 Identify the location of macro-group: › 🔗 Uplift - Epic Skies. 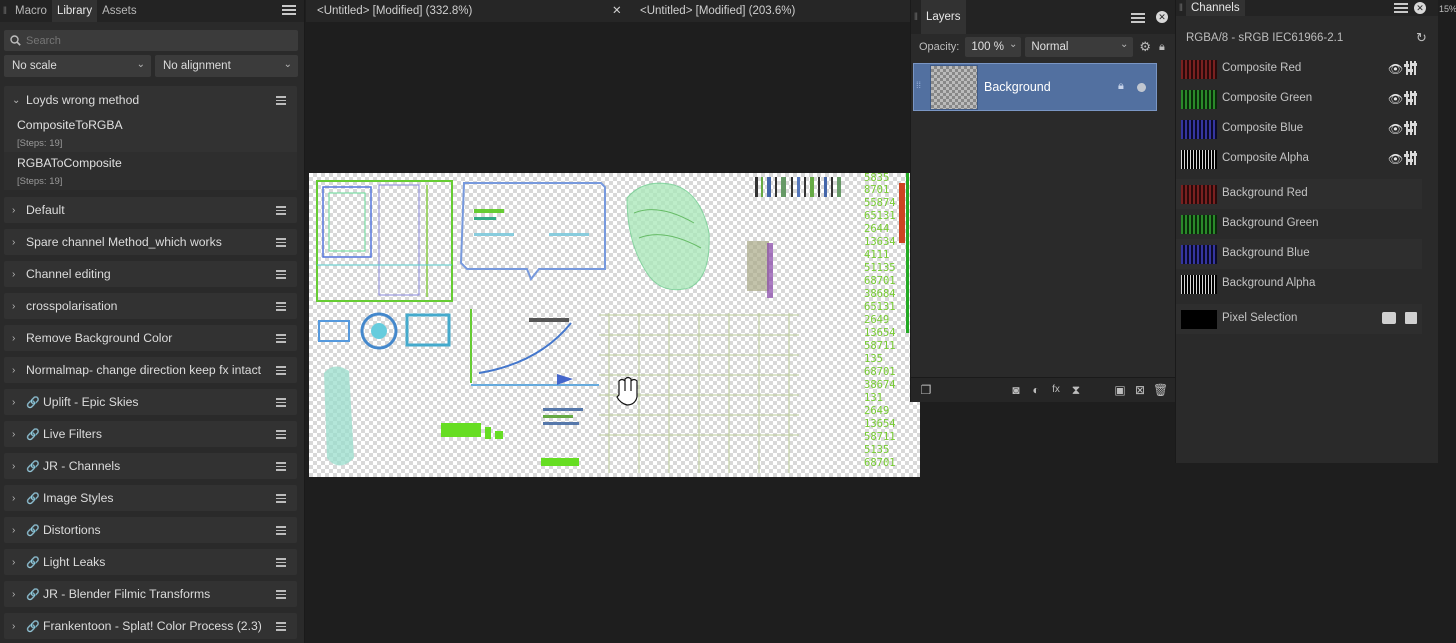
(150, 402).